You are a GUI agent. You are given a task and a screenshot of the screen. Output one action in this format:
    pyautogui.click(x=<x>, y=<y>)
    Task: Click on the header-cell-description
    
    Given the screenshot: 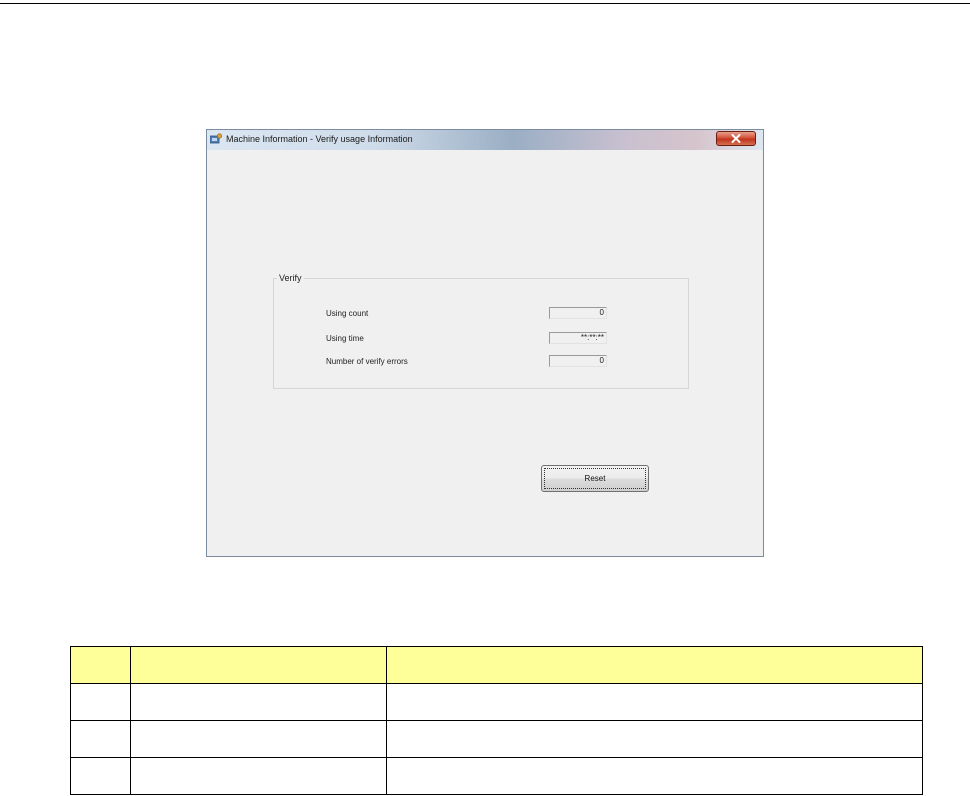 What is the action you would take?
    pyautogui.click(x=654, y=665)
    